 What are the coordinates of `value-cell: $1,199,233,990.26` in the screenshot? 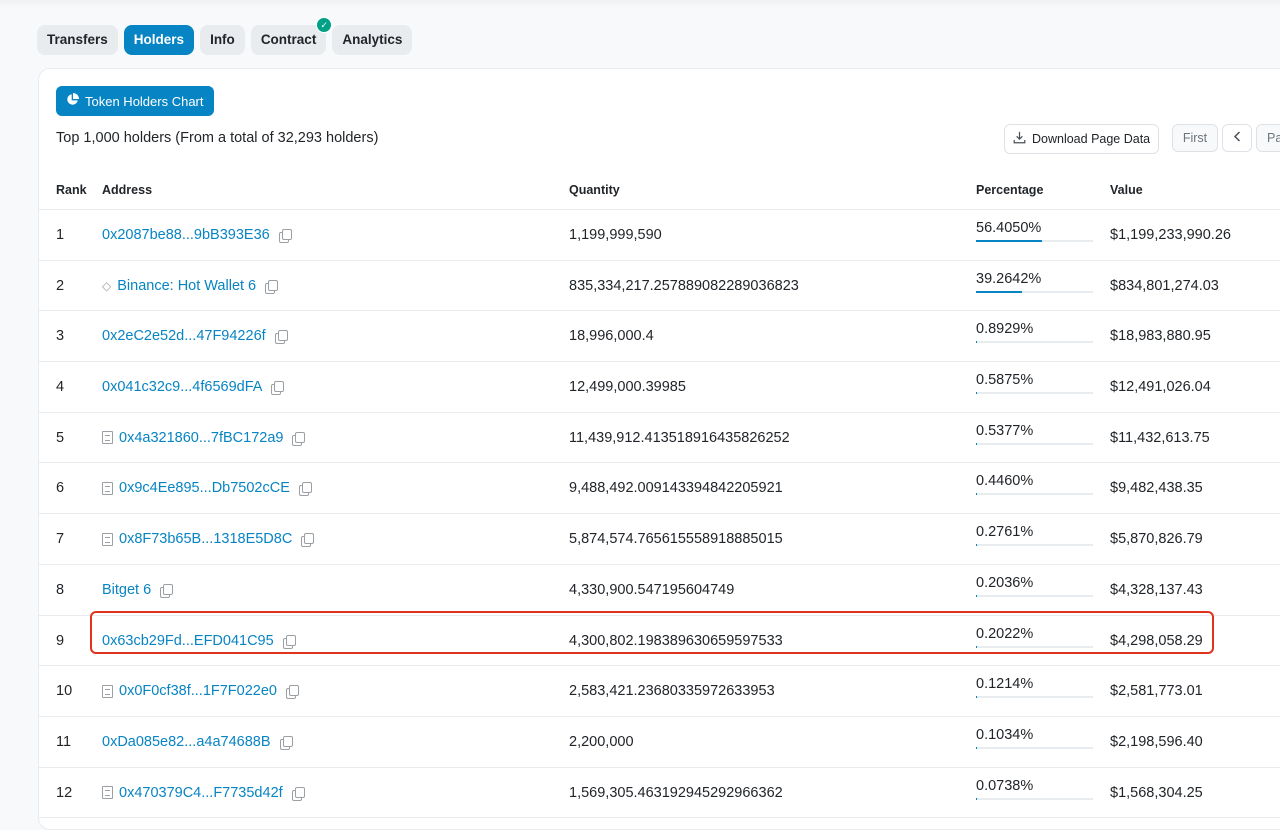 It's located at (1170, 235).